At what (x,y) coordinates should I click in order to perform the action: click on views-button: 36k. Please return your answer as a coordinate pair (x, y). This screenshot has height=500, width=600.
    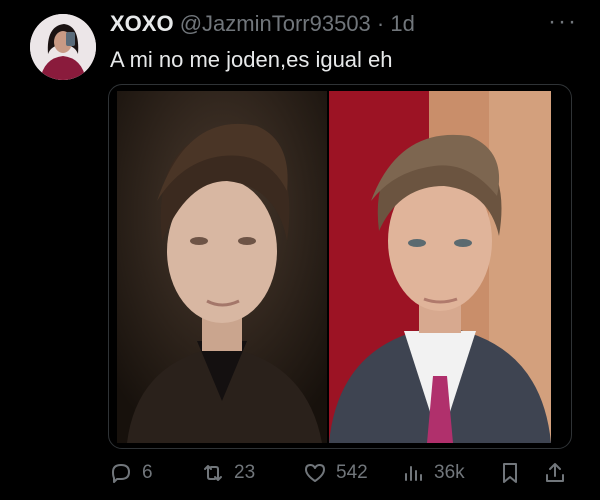
    Looking at the image, I should click on (432, 473).